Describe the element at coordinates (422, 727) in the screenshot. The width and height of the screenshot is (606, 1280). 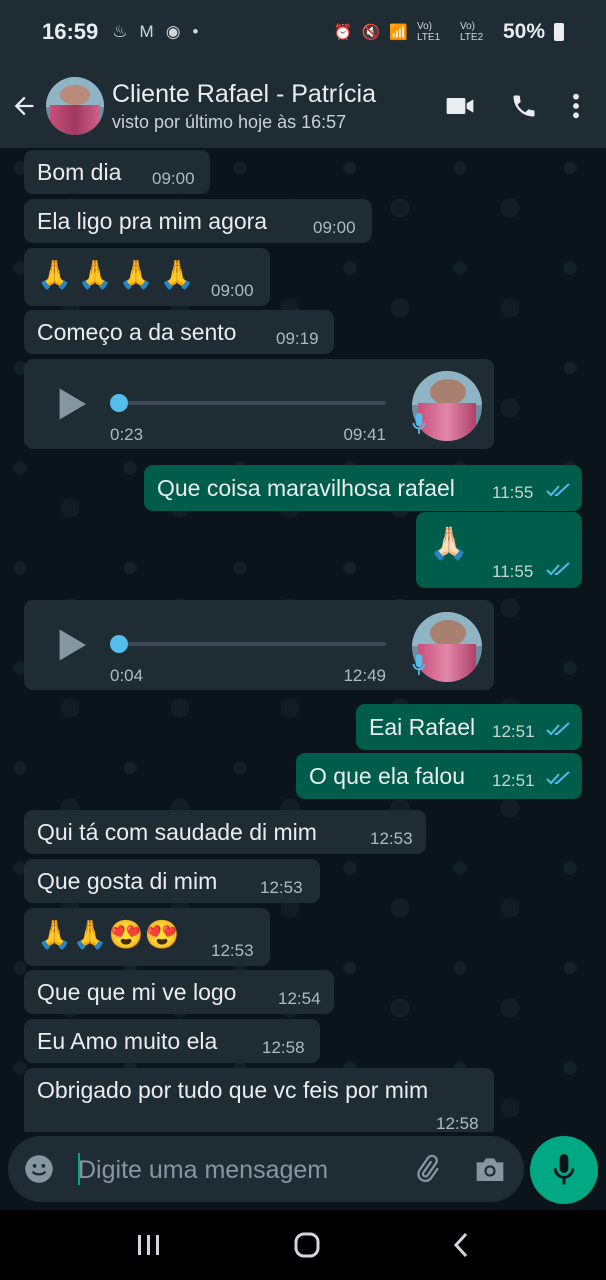
I see `message-text: Eai Rafael` at that location.